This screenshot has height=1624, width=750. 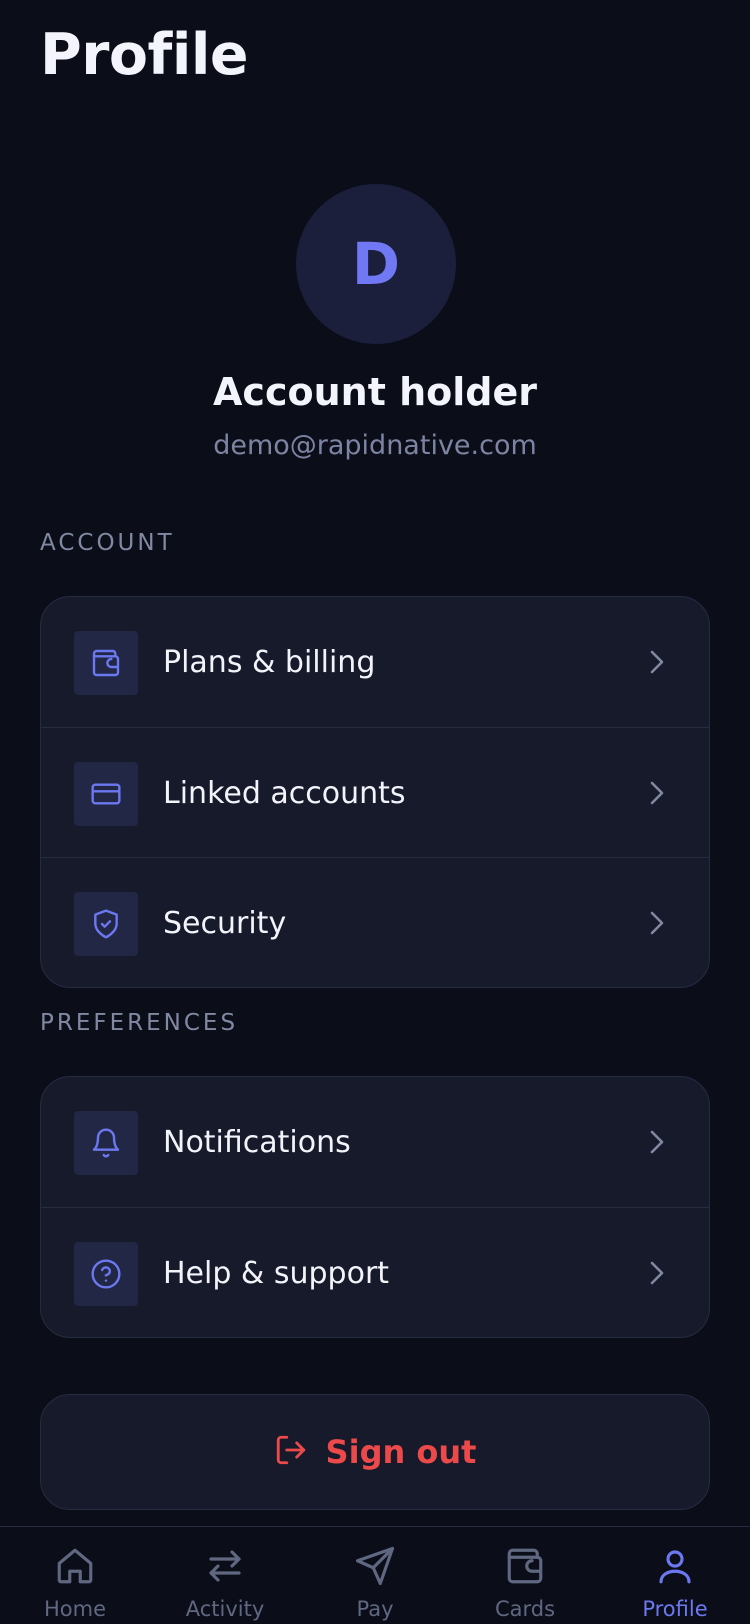 I want to click on sign-out-button: Sign out, so click(x=375, y=1452).